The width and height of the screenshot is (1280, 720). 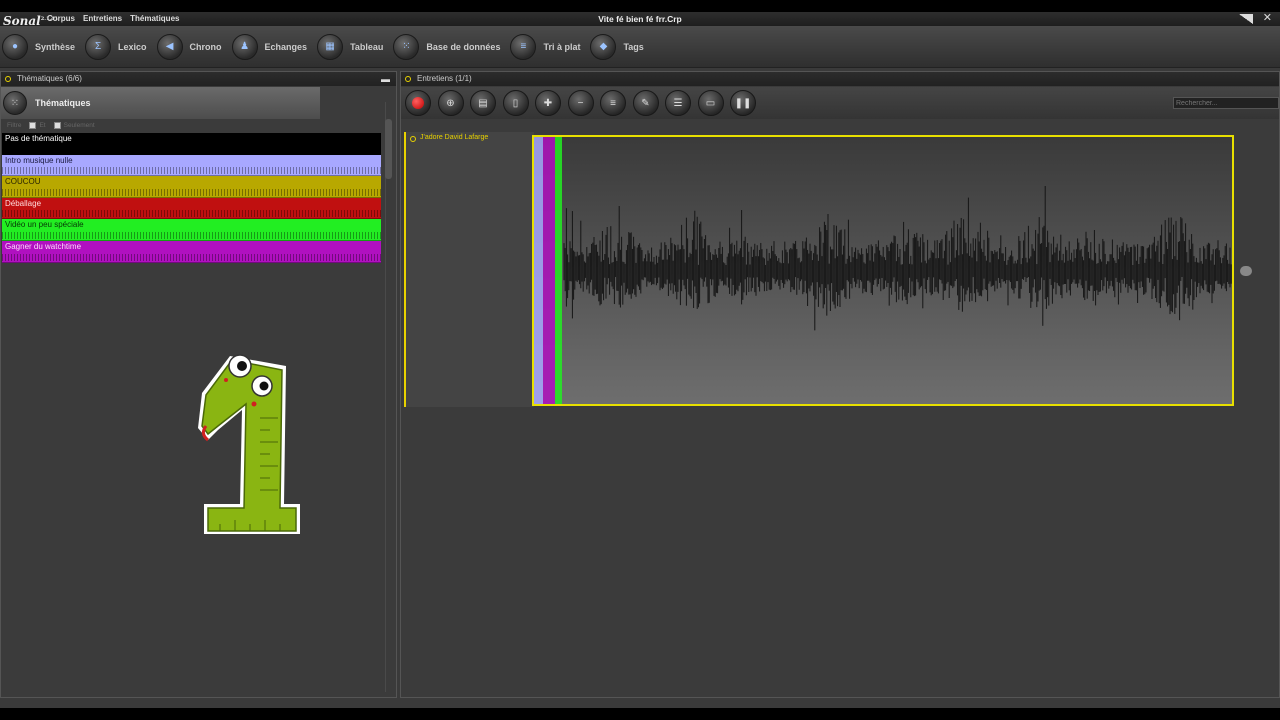 I want to click on thematiques-header: ⁙ Thématiques, so click(x=160, y=103).